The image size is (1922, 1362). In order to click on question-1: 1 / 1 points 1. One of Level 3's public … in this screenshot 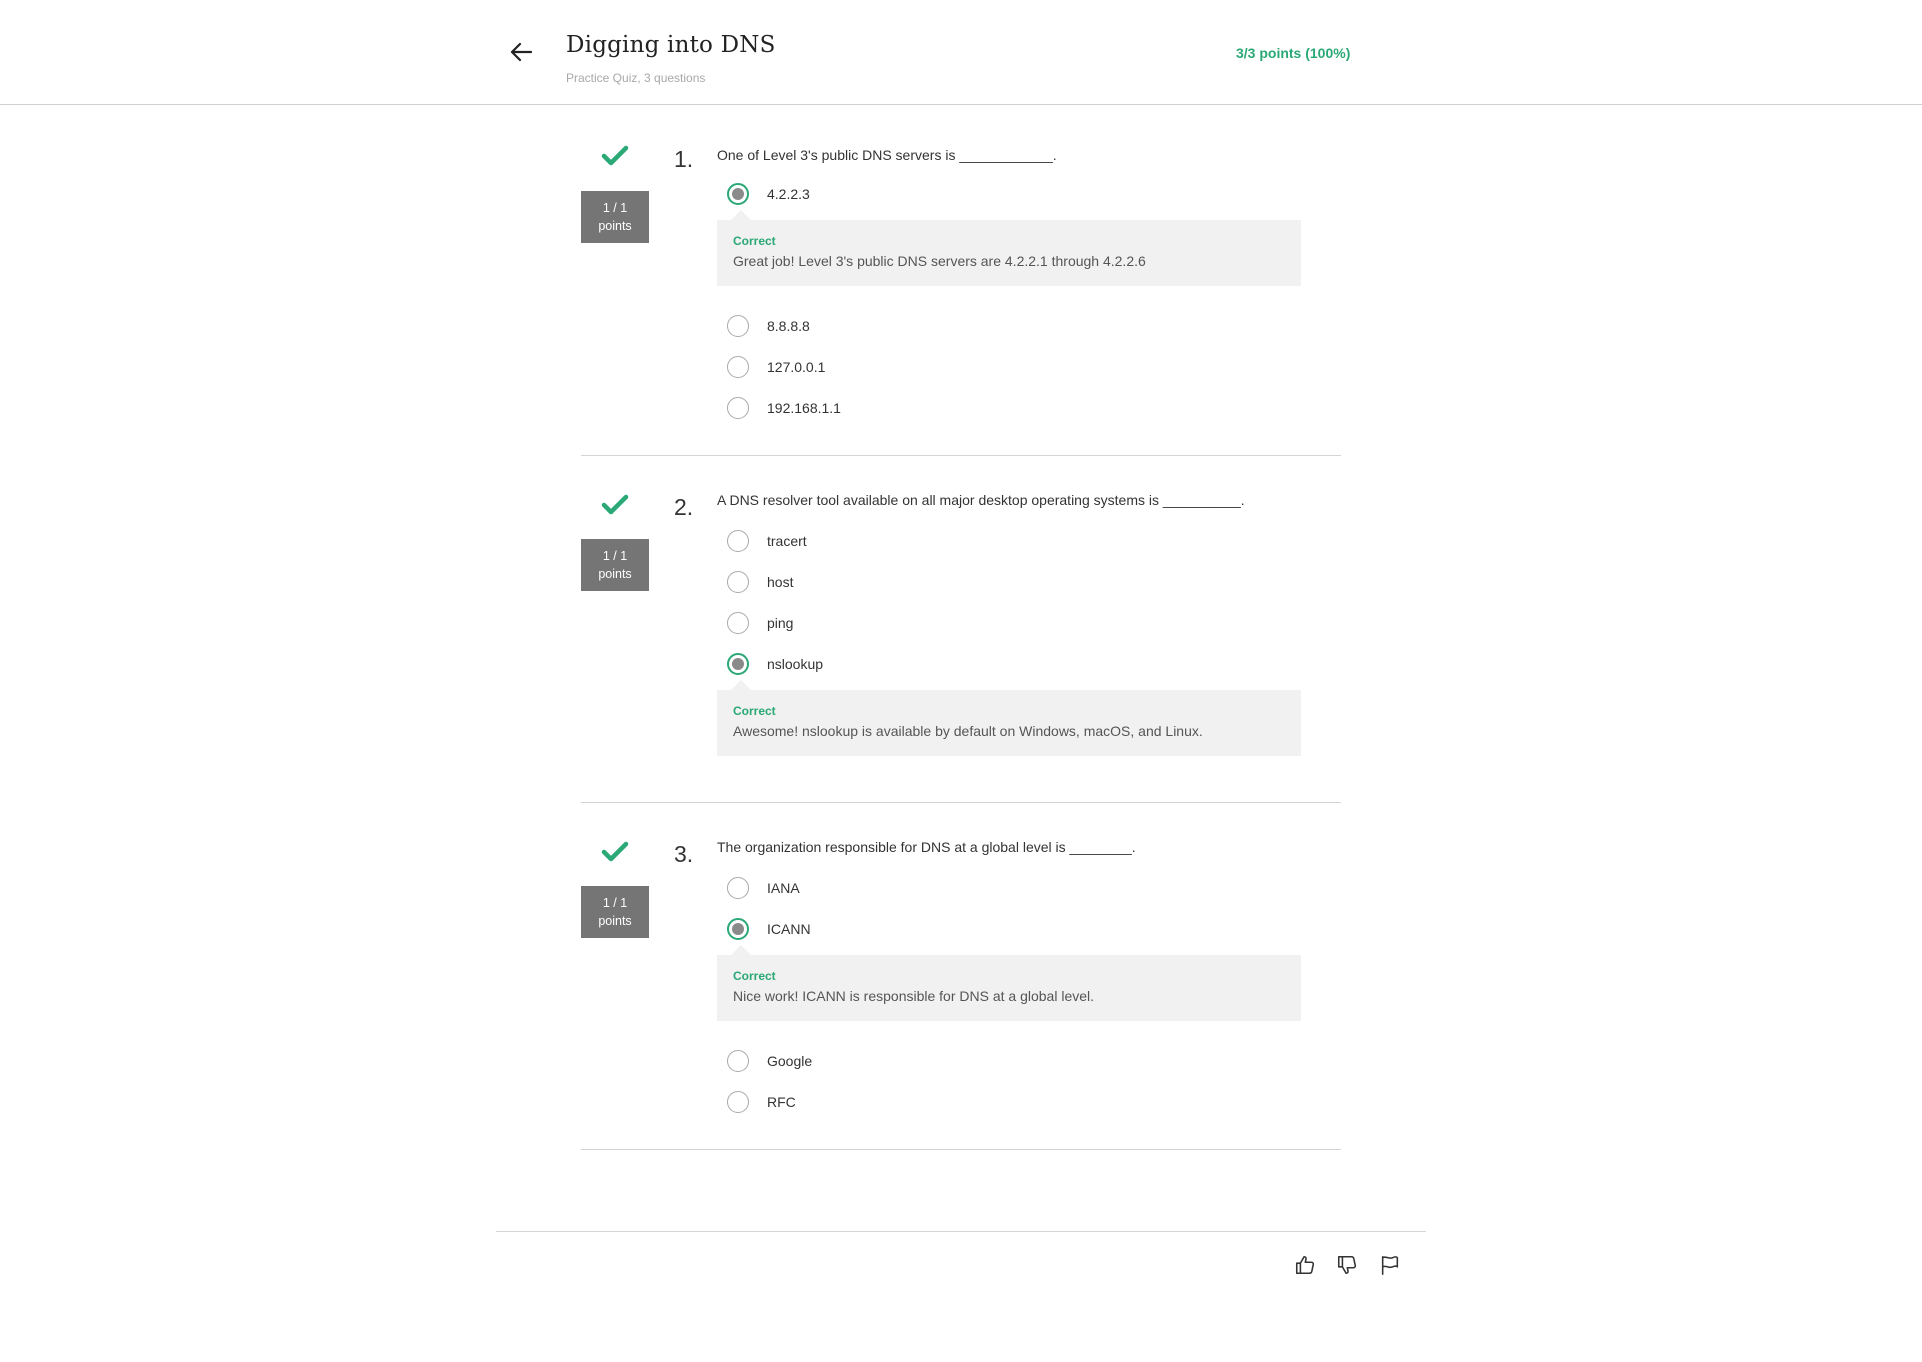, I will do `click(961, 280)`.